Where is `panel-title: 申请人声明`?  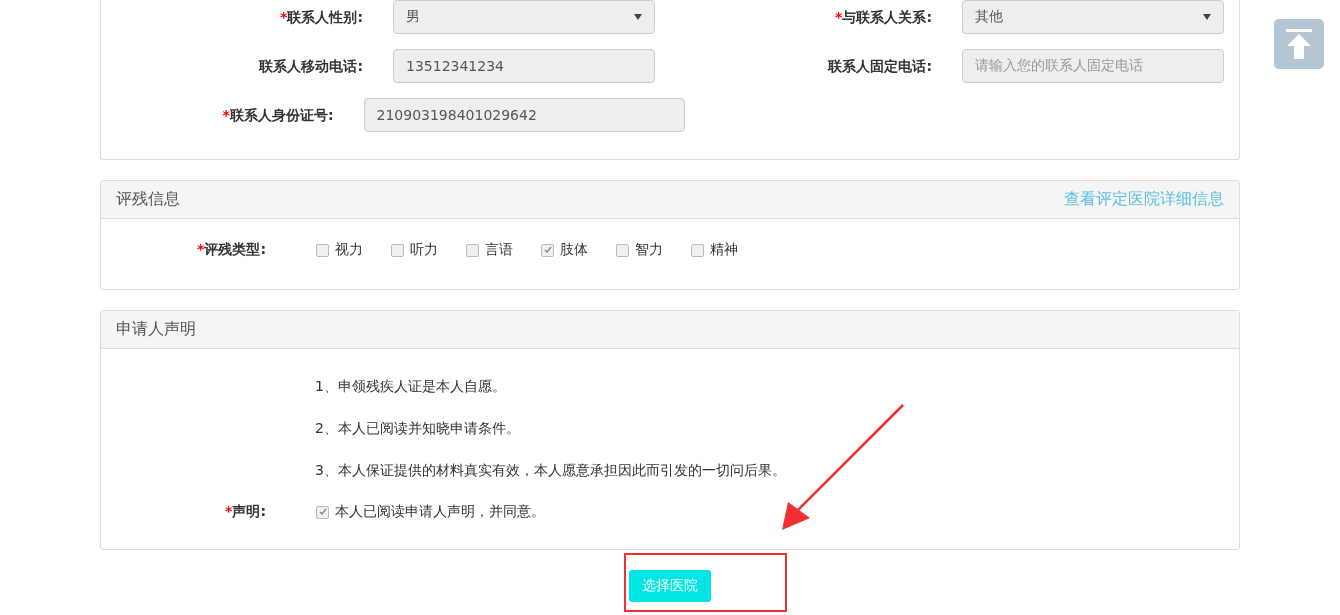 panel-title: 申请人声明 is located at coordinates (156, 329).